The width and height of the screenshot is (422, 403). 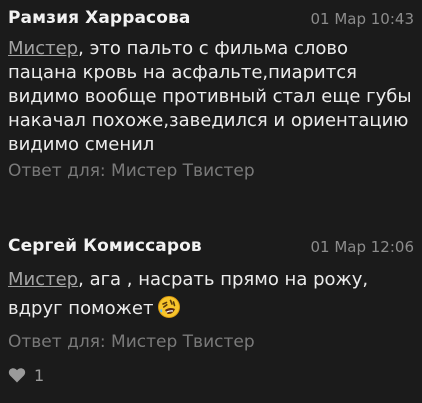 I want to click on rolling-laughing-emoji-icon, so click(x=169, y=311).